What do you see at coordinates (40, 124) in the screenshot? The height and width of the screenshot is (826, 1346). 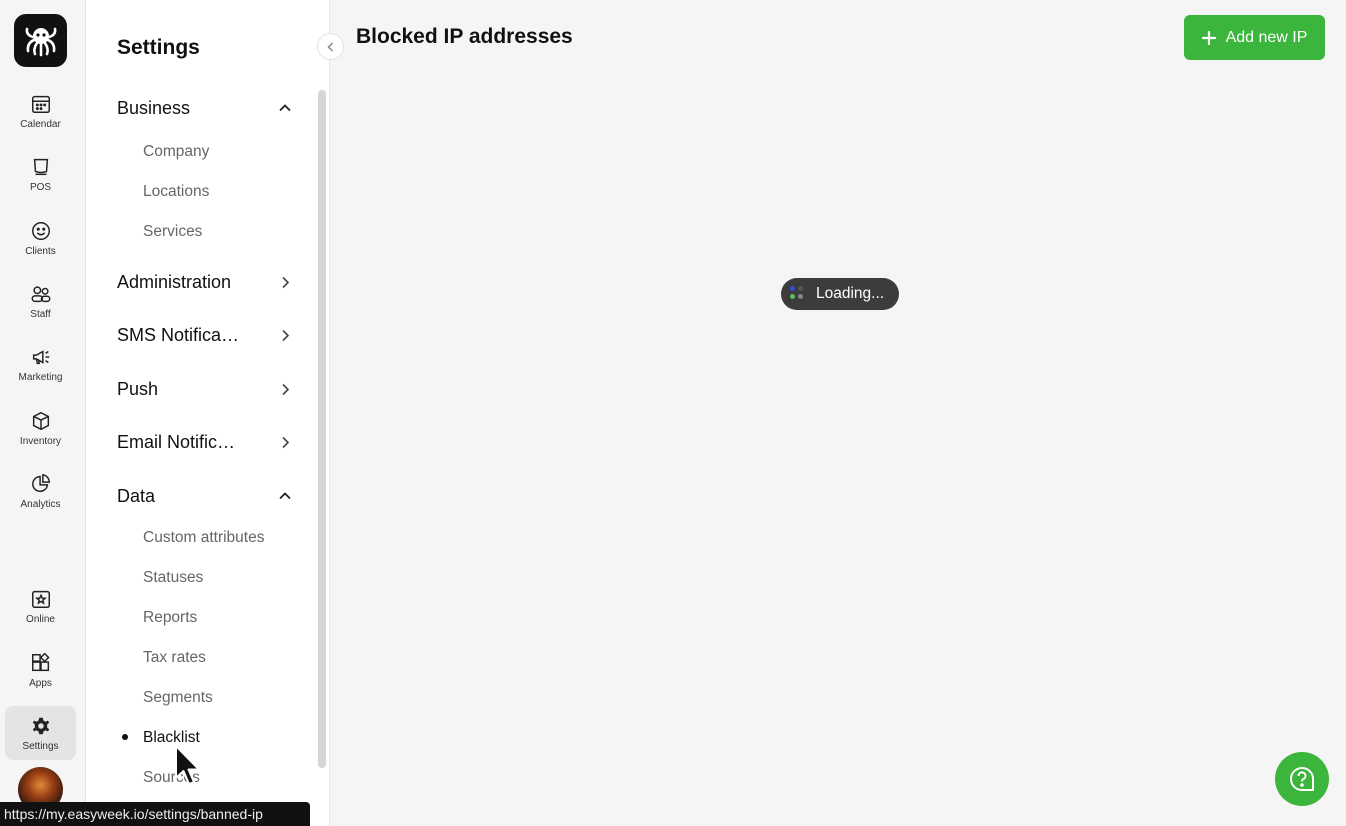 I see `nav-label: Calendar` at bounding box center [40, 124].